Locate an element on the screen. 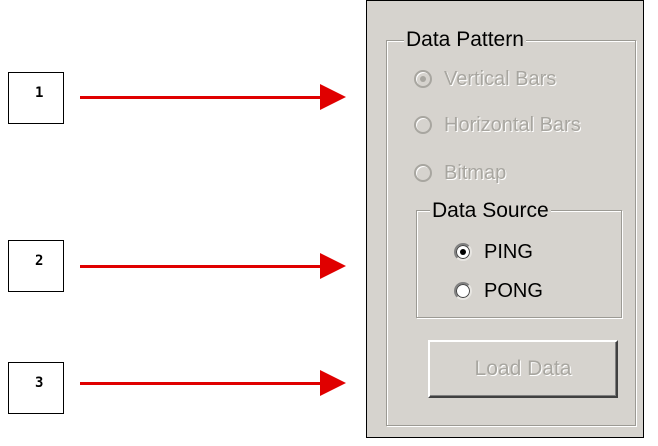  radio-label: PING is located at coordinates (508, 252).